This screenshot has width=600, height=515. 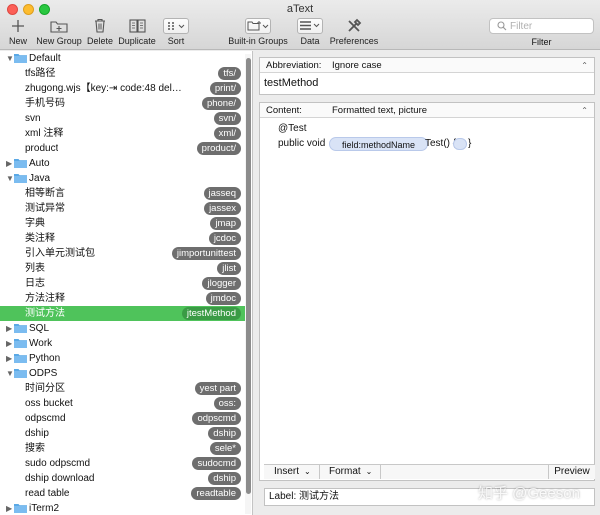 What do you see at coordinates (294, 65) in the screenshot?
I see `abbreviation-label: Abbreviation:` at bounding box center [294, 65].